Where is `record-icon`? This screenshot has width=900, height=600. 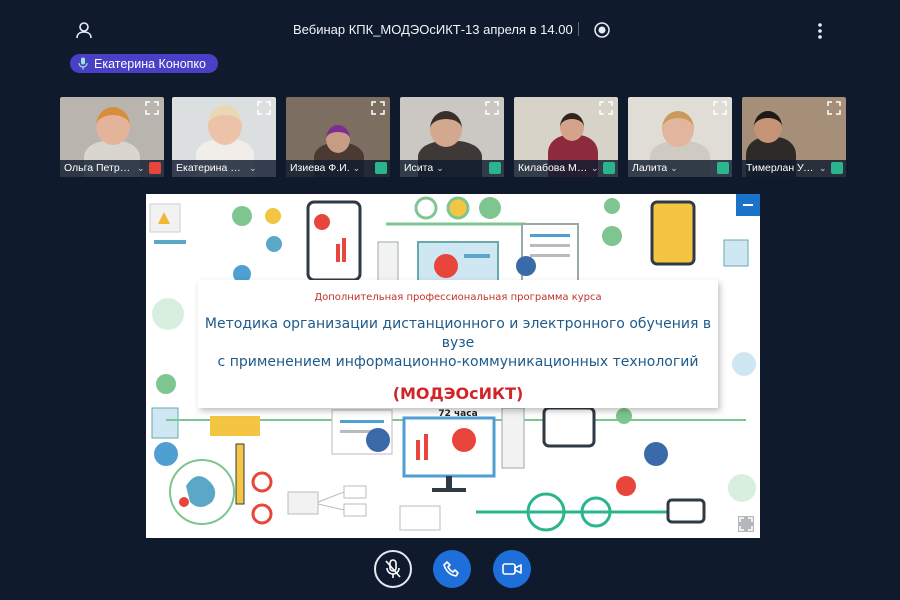
record-icon is located at coordinates (602, 30).